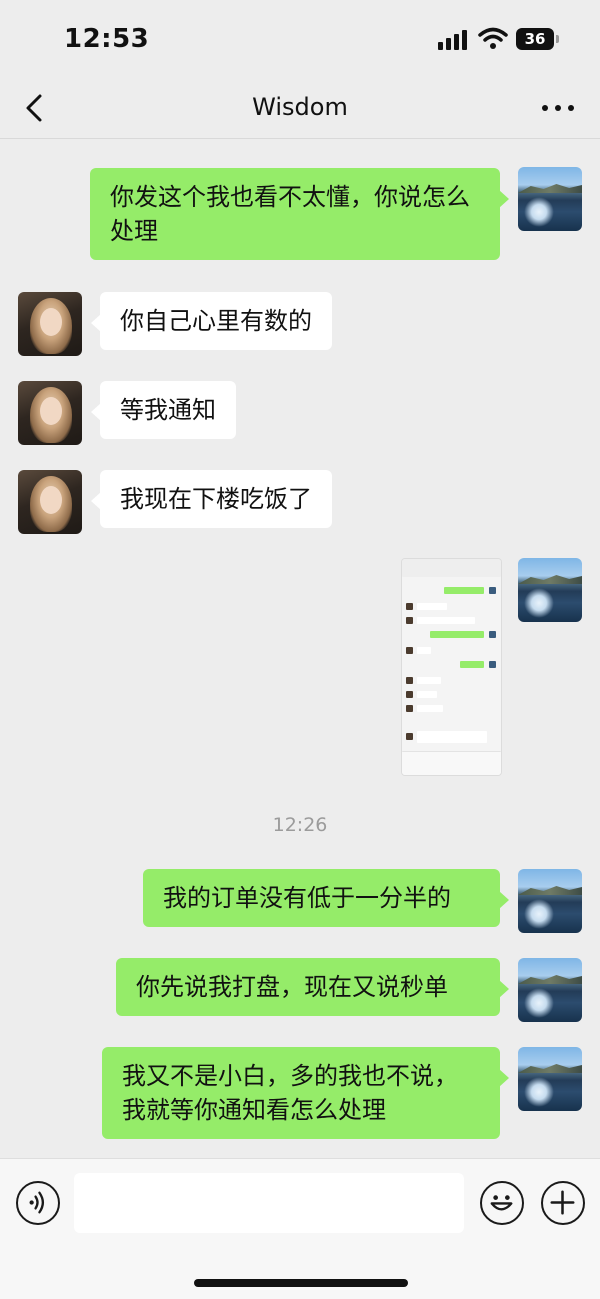 The height and width of the screenshot is (1299, 600). I want to click on input-bar, so click(300, 1228).